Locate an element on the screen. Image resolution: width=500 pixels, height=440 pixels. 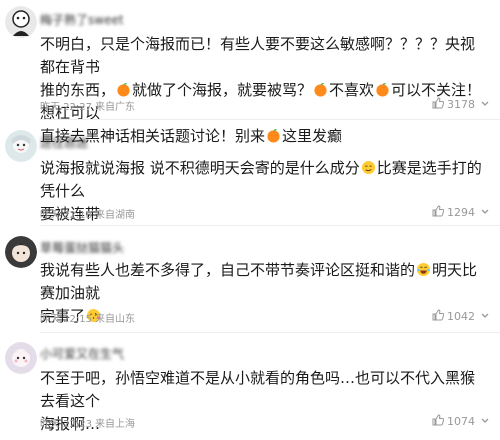
comment-meta: 昨天 22:15 来自山东 is located at coordinates (87, 317).